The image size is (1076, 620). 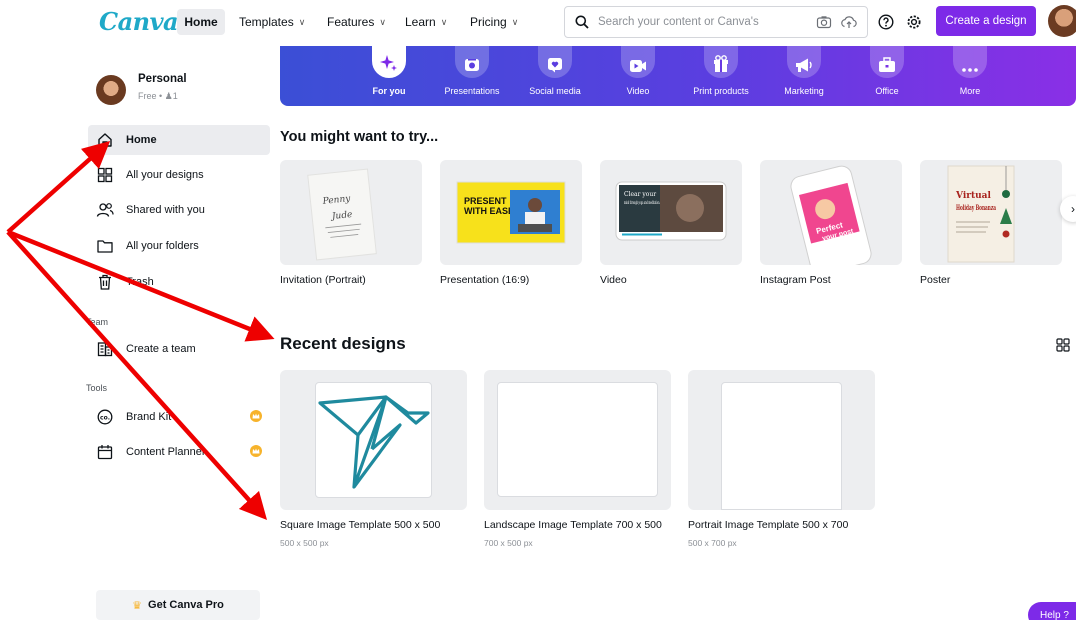 What do you see at coordinates (849, 22) in the screenshot?
I see `upload-cloud-icon` at bounding box center [849, 22].